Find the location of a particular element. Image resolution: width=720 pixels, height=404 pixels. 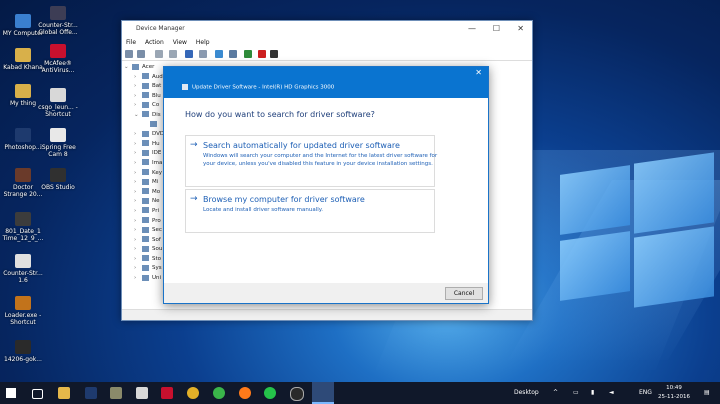

whatsapp-icon is located at coordinates (270, 393).